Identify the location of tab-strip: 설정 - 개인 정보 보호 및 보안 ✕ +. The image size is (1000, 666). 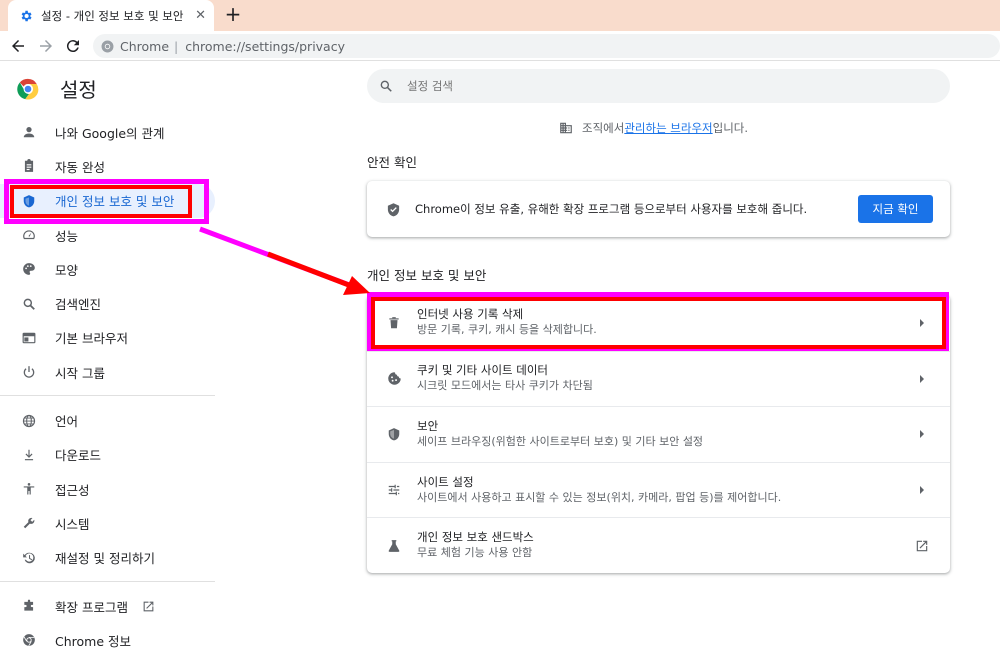
(500, 15).